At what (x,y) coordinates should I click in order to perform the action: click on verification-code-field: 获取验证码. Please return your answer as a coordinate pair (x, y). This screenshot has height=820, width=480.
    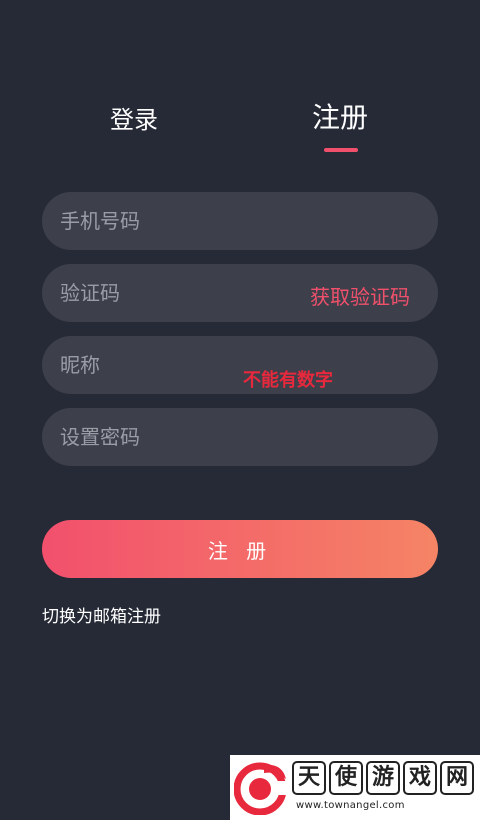
    Looking at the image, I should click on (240, 293).